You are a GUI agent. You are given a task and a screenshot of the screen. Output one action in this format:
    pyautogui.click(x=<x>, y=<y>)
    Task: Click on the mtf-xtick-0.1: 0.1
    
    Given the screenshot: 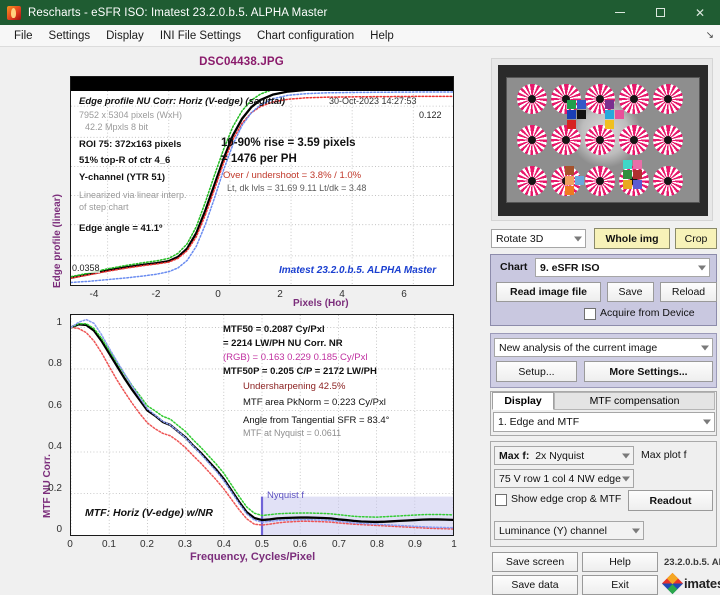 What is the action you would take?
    pyautogui.click(x=109, y=544)
    